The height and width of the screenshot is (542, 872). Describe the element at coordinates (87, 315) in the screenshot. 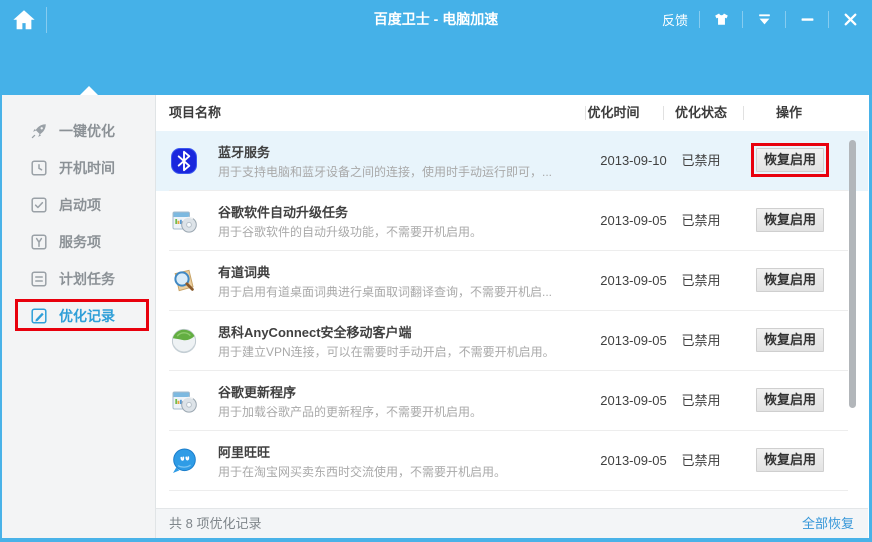

I see `sidebar-item-label: 优化记录` at that location.